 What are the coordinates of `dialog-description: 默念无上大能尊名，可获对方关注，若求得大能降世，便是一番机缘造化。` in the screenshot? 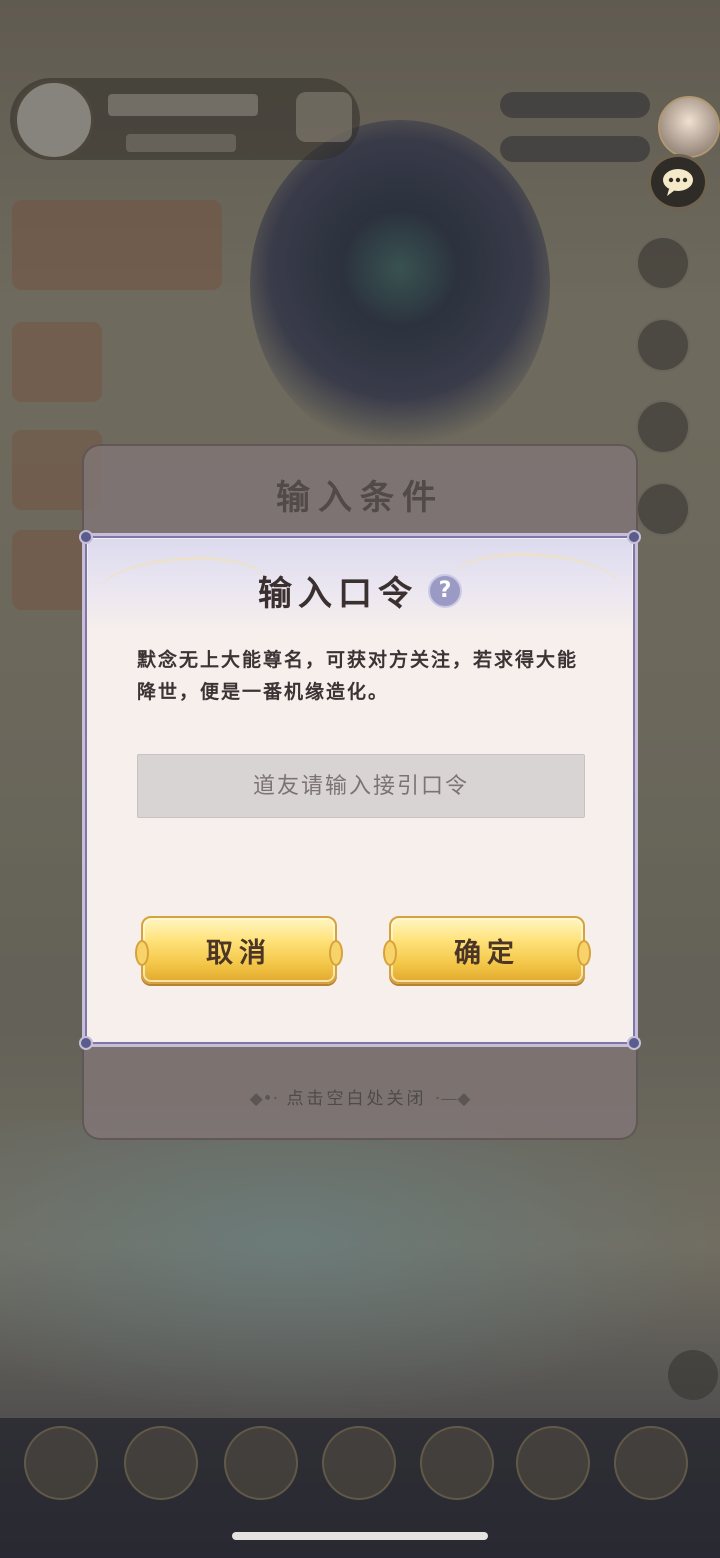 It's located at (358, 676).